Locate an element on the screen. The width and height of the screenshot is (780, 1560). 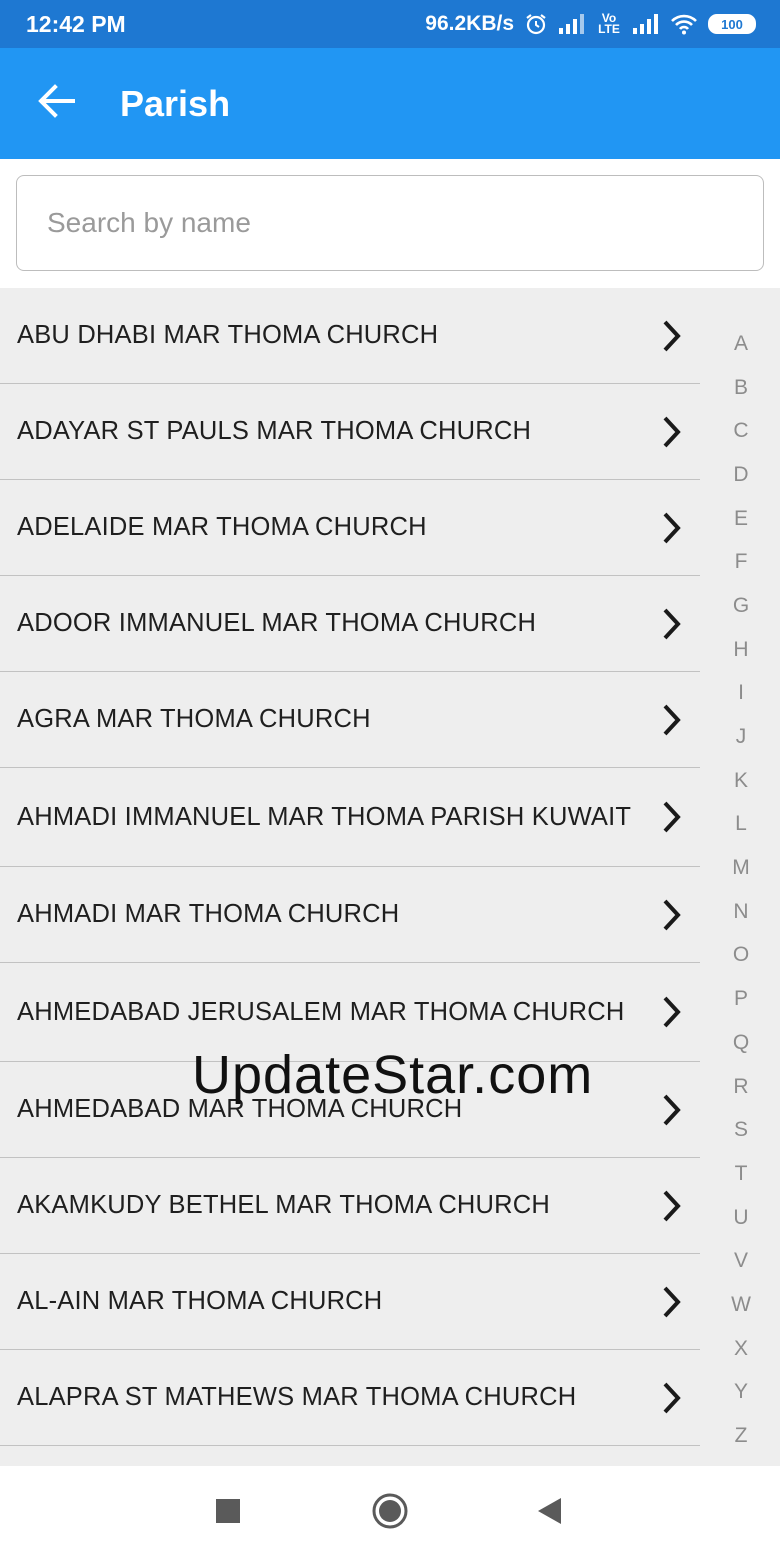
parish-list-item: AHMEDABAD MAR THOMA CHURCH is located at coordinates (350, 1110).